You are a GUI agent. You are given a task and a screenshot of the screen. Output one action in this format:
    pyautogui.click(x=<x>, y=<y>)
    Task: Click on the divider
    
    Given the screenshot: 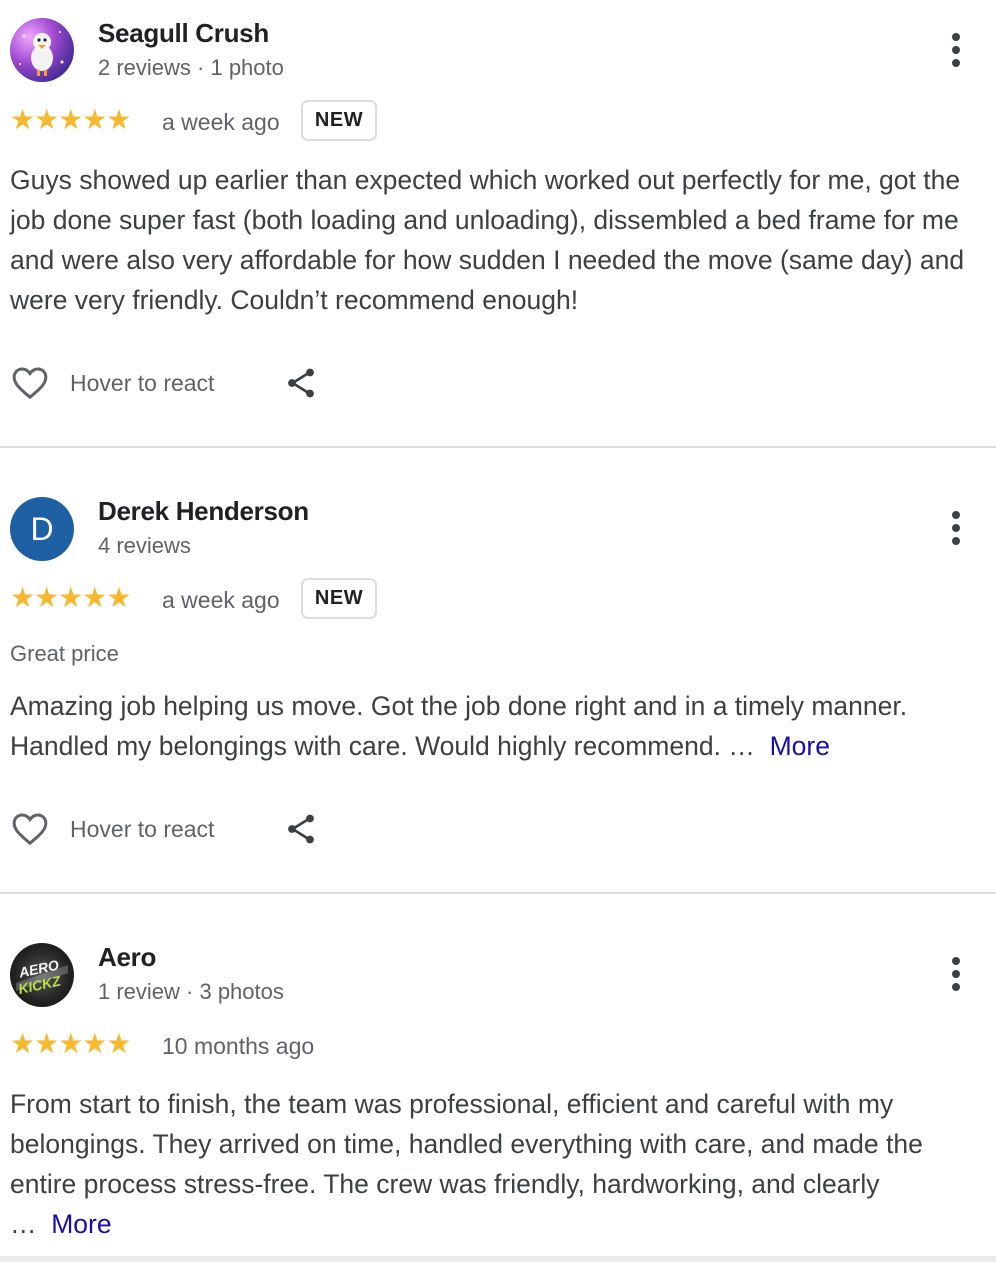 What is the action you would take?
    pyautogui.click(x=498, y=1259)
    